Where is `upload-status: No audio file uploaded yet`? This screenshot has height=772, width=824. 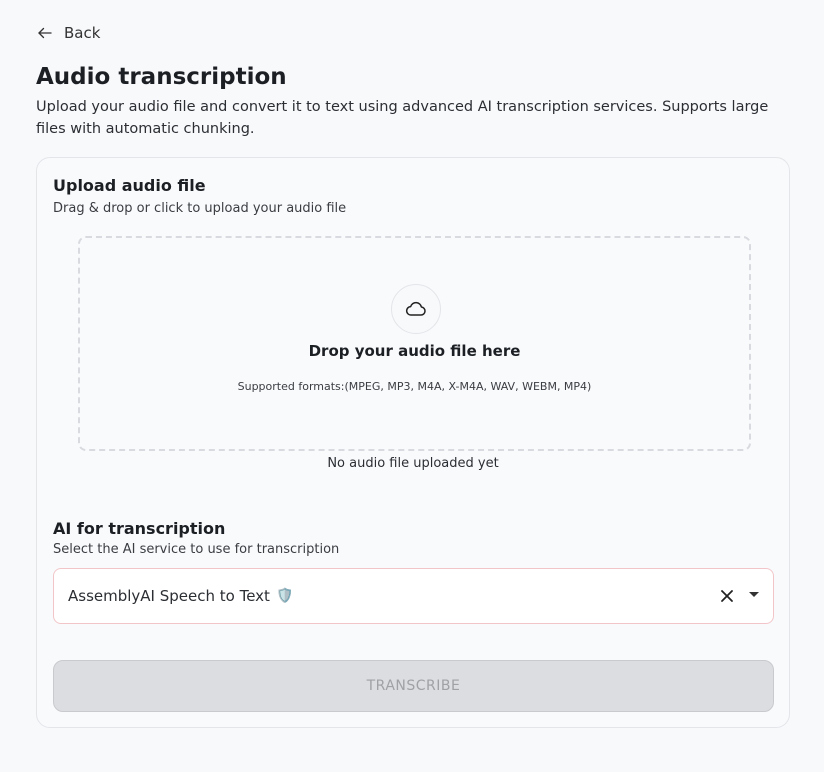 upload-status: No audio file uploaded yet is located at coordinates (413, 463).